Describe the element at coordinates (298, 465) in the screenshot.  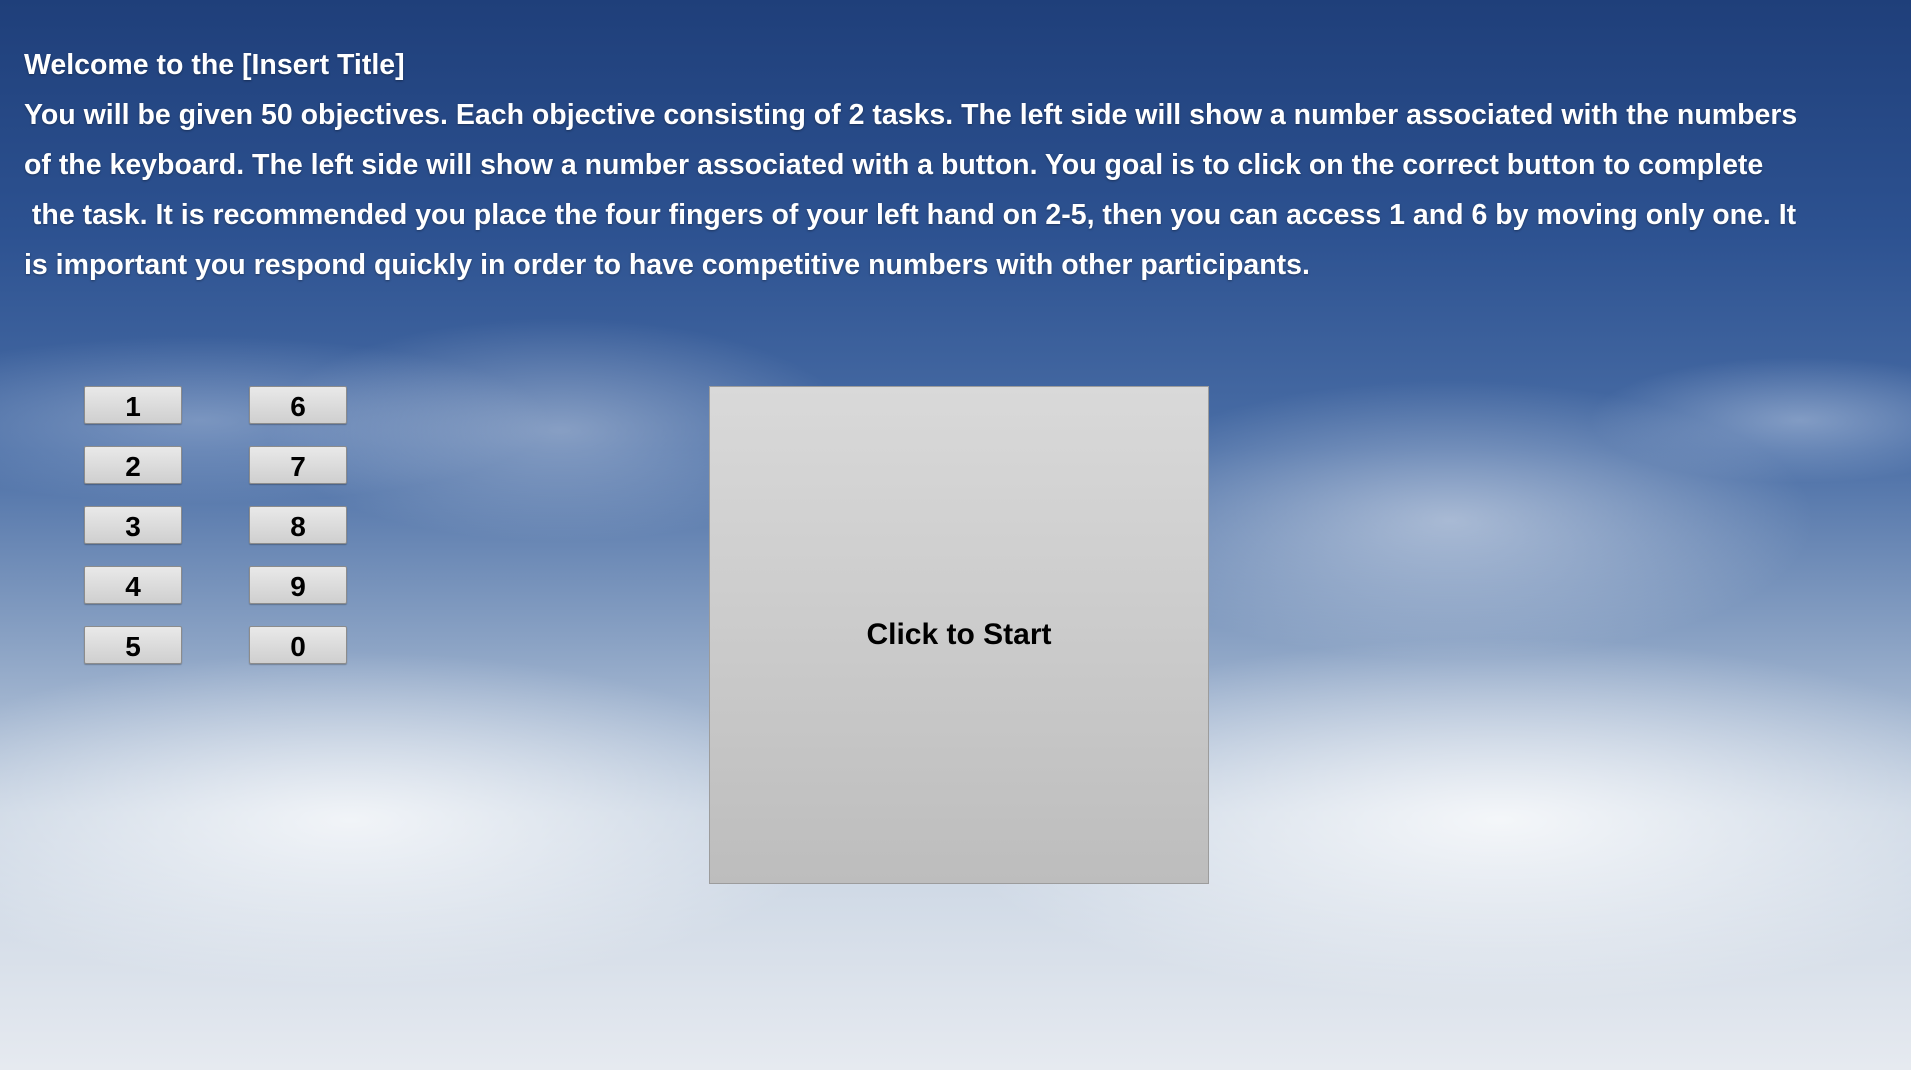
I see `key-button-7: 7` at that location.